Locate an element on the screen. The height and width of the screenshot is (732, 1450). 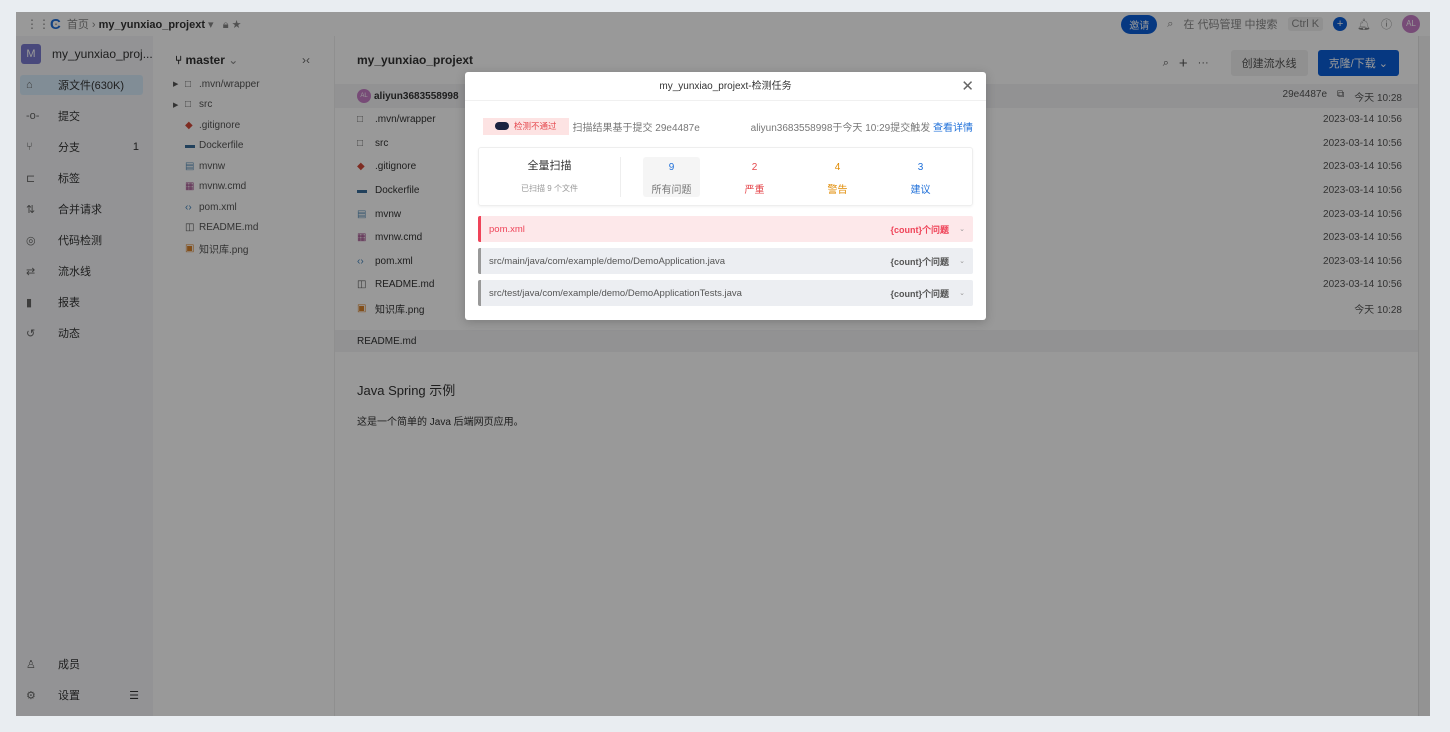
stat-filter: 4 警告 is located at coordinates (837, 177).